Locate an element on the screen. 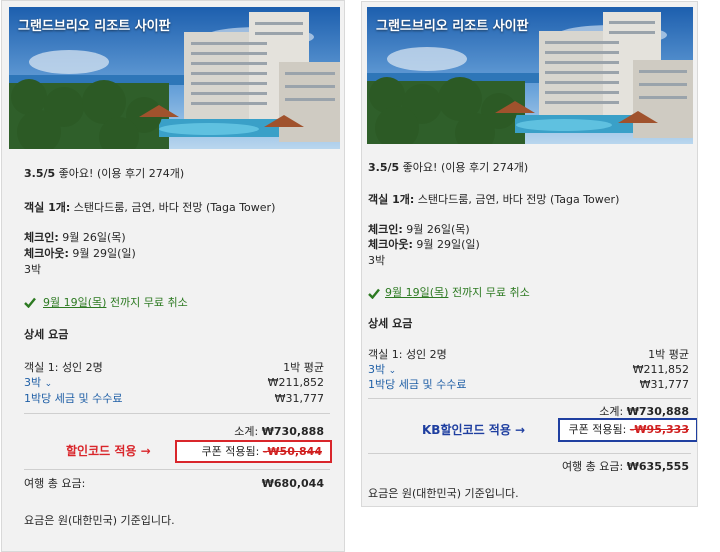  coupon-applied: 쿠폰 적용됨: -₩50,844 is located at coordinates (262, 452).